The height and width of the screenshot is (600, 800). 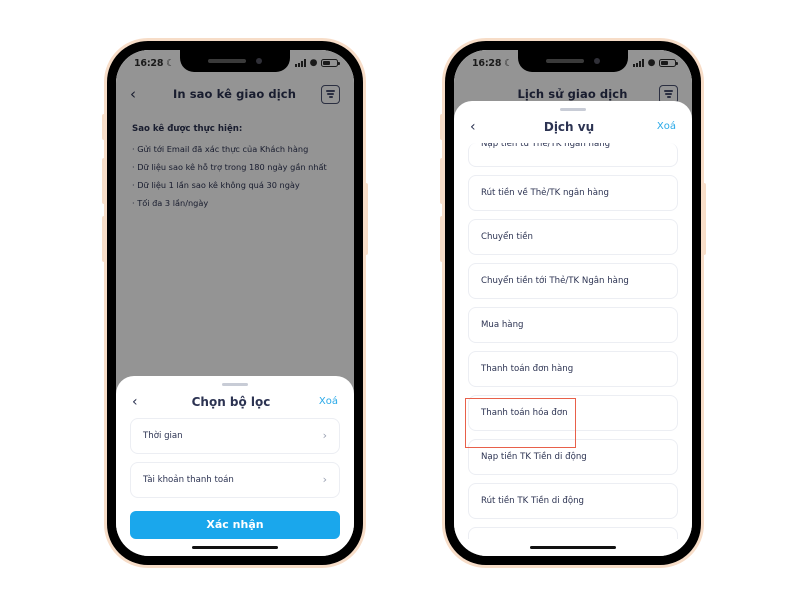 I want to click on phone-notch-left, so click(x=235, y=61).